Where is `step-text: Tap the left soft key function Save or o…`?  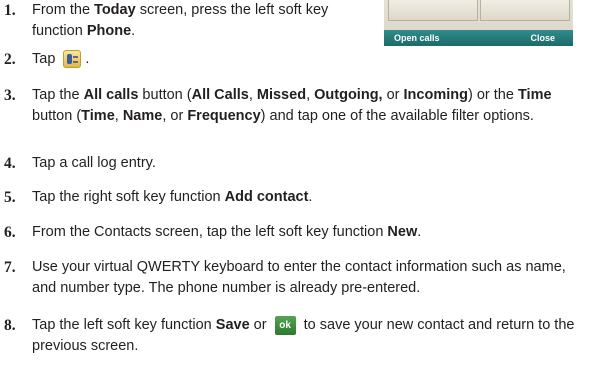 step-text: Tap the left soft key function Save or o… is located at coordinates (312, 336).